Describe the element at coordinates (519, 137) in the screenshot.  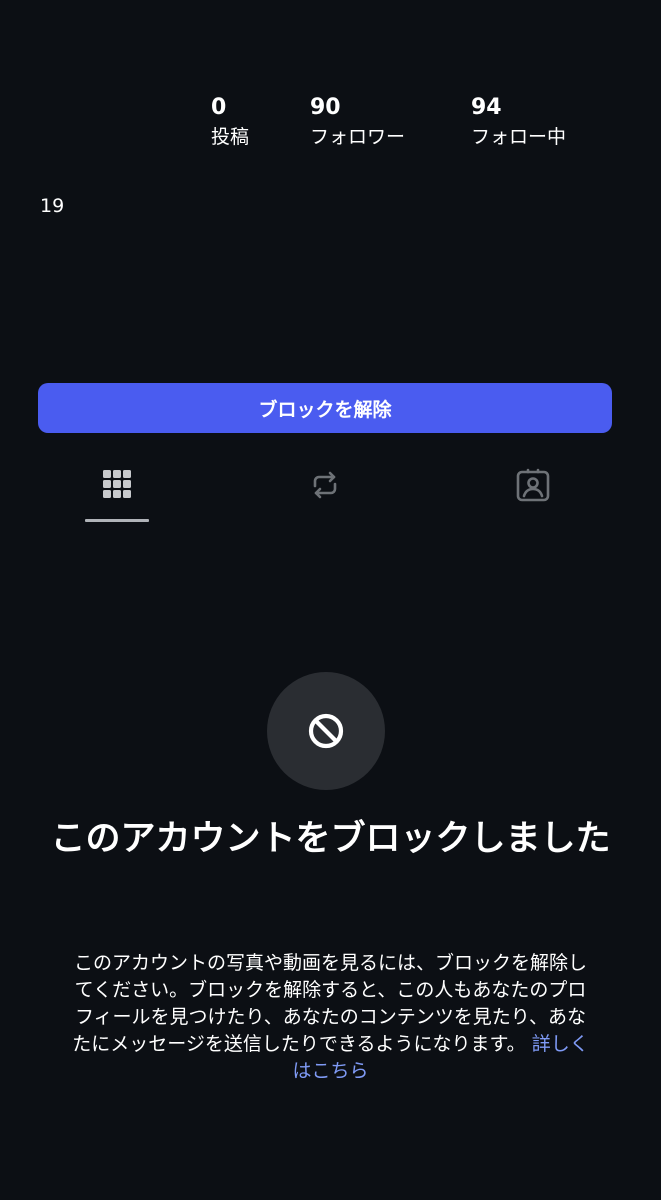
I see `following-label: フォロー中` at that location.